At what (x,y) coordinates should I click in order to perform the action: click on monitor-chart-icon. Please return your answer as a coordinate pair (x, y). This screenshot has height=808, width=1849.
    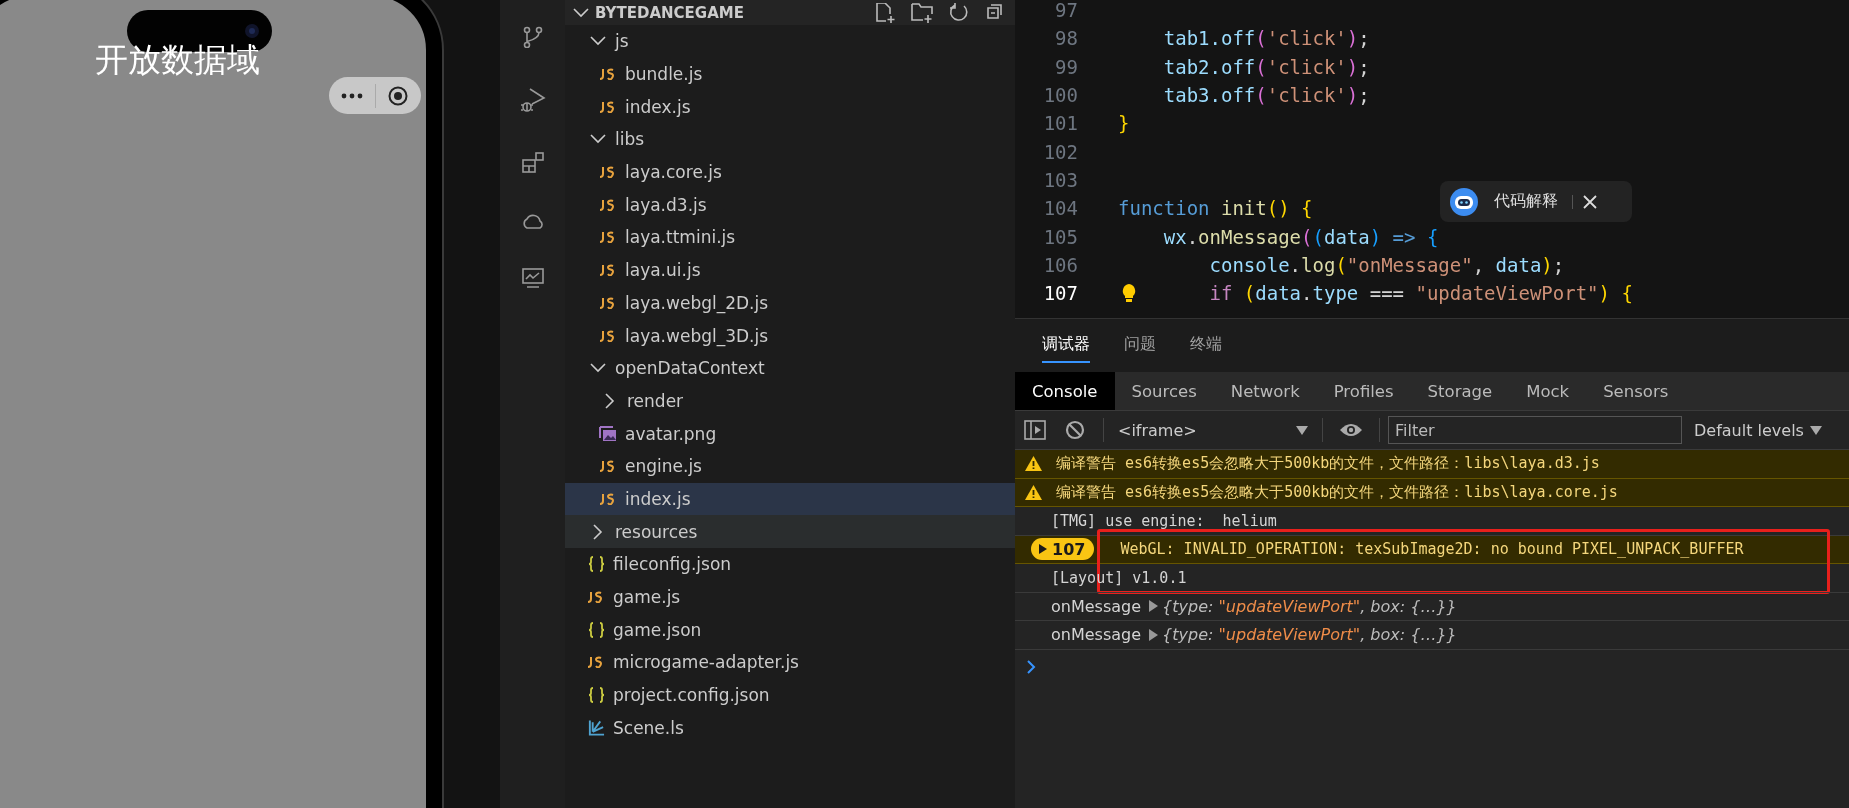
    Looking at the image, I should click on (532, 279).